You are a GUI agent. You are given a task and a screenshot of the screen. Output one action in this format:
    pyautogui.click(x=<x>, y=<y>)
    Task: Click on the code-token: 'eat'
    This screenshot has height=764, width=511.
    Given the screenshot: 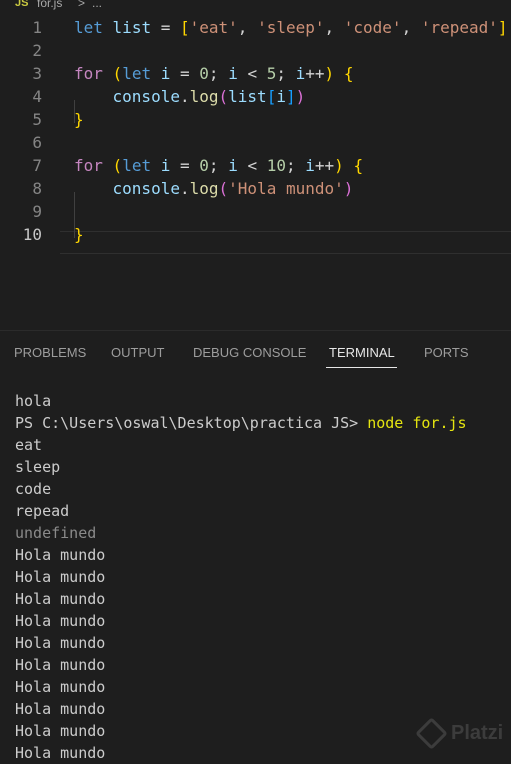 What is the action you would take?
    pyautogui.click(x=213, y=27)
    